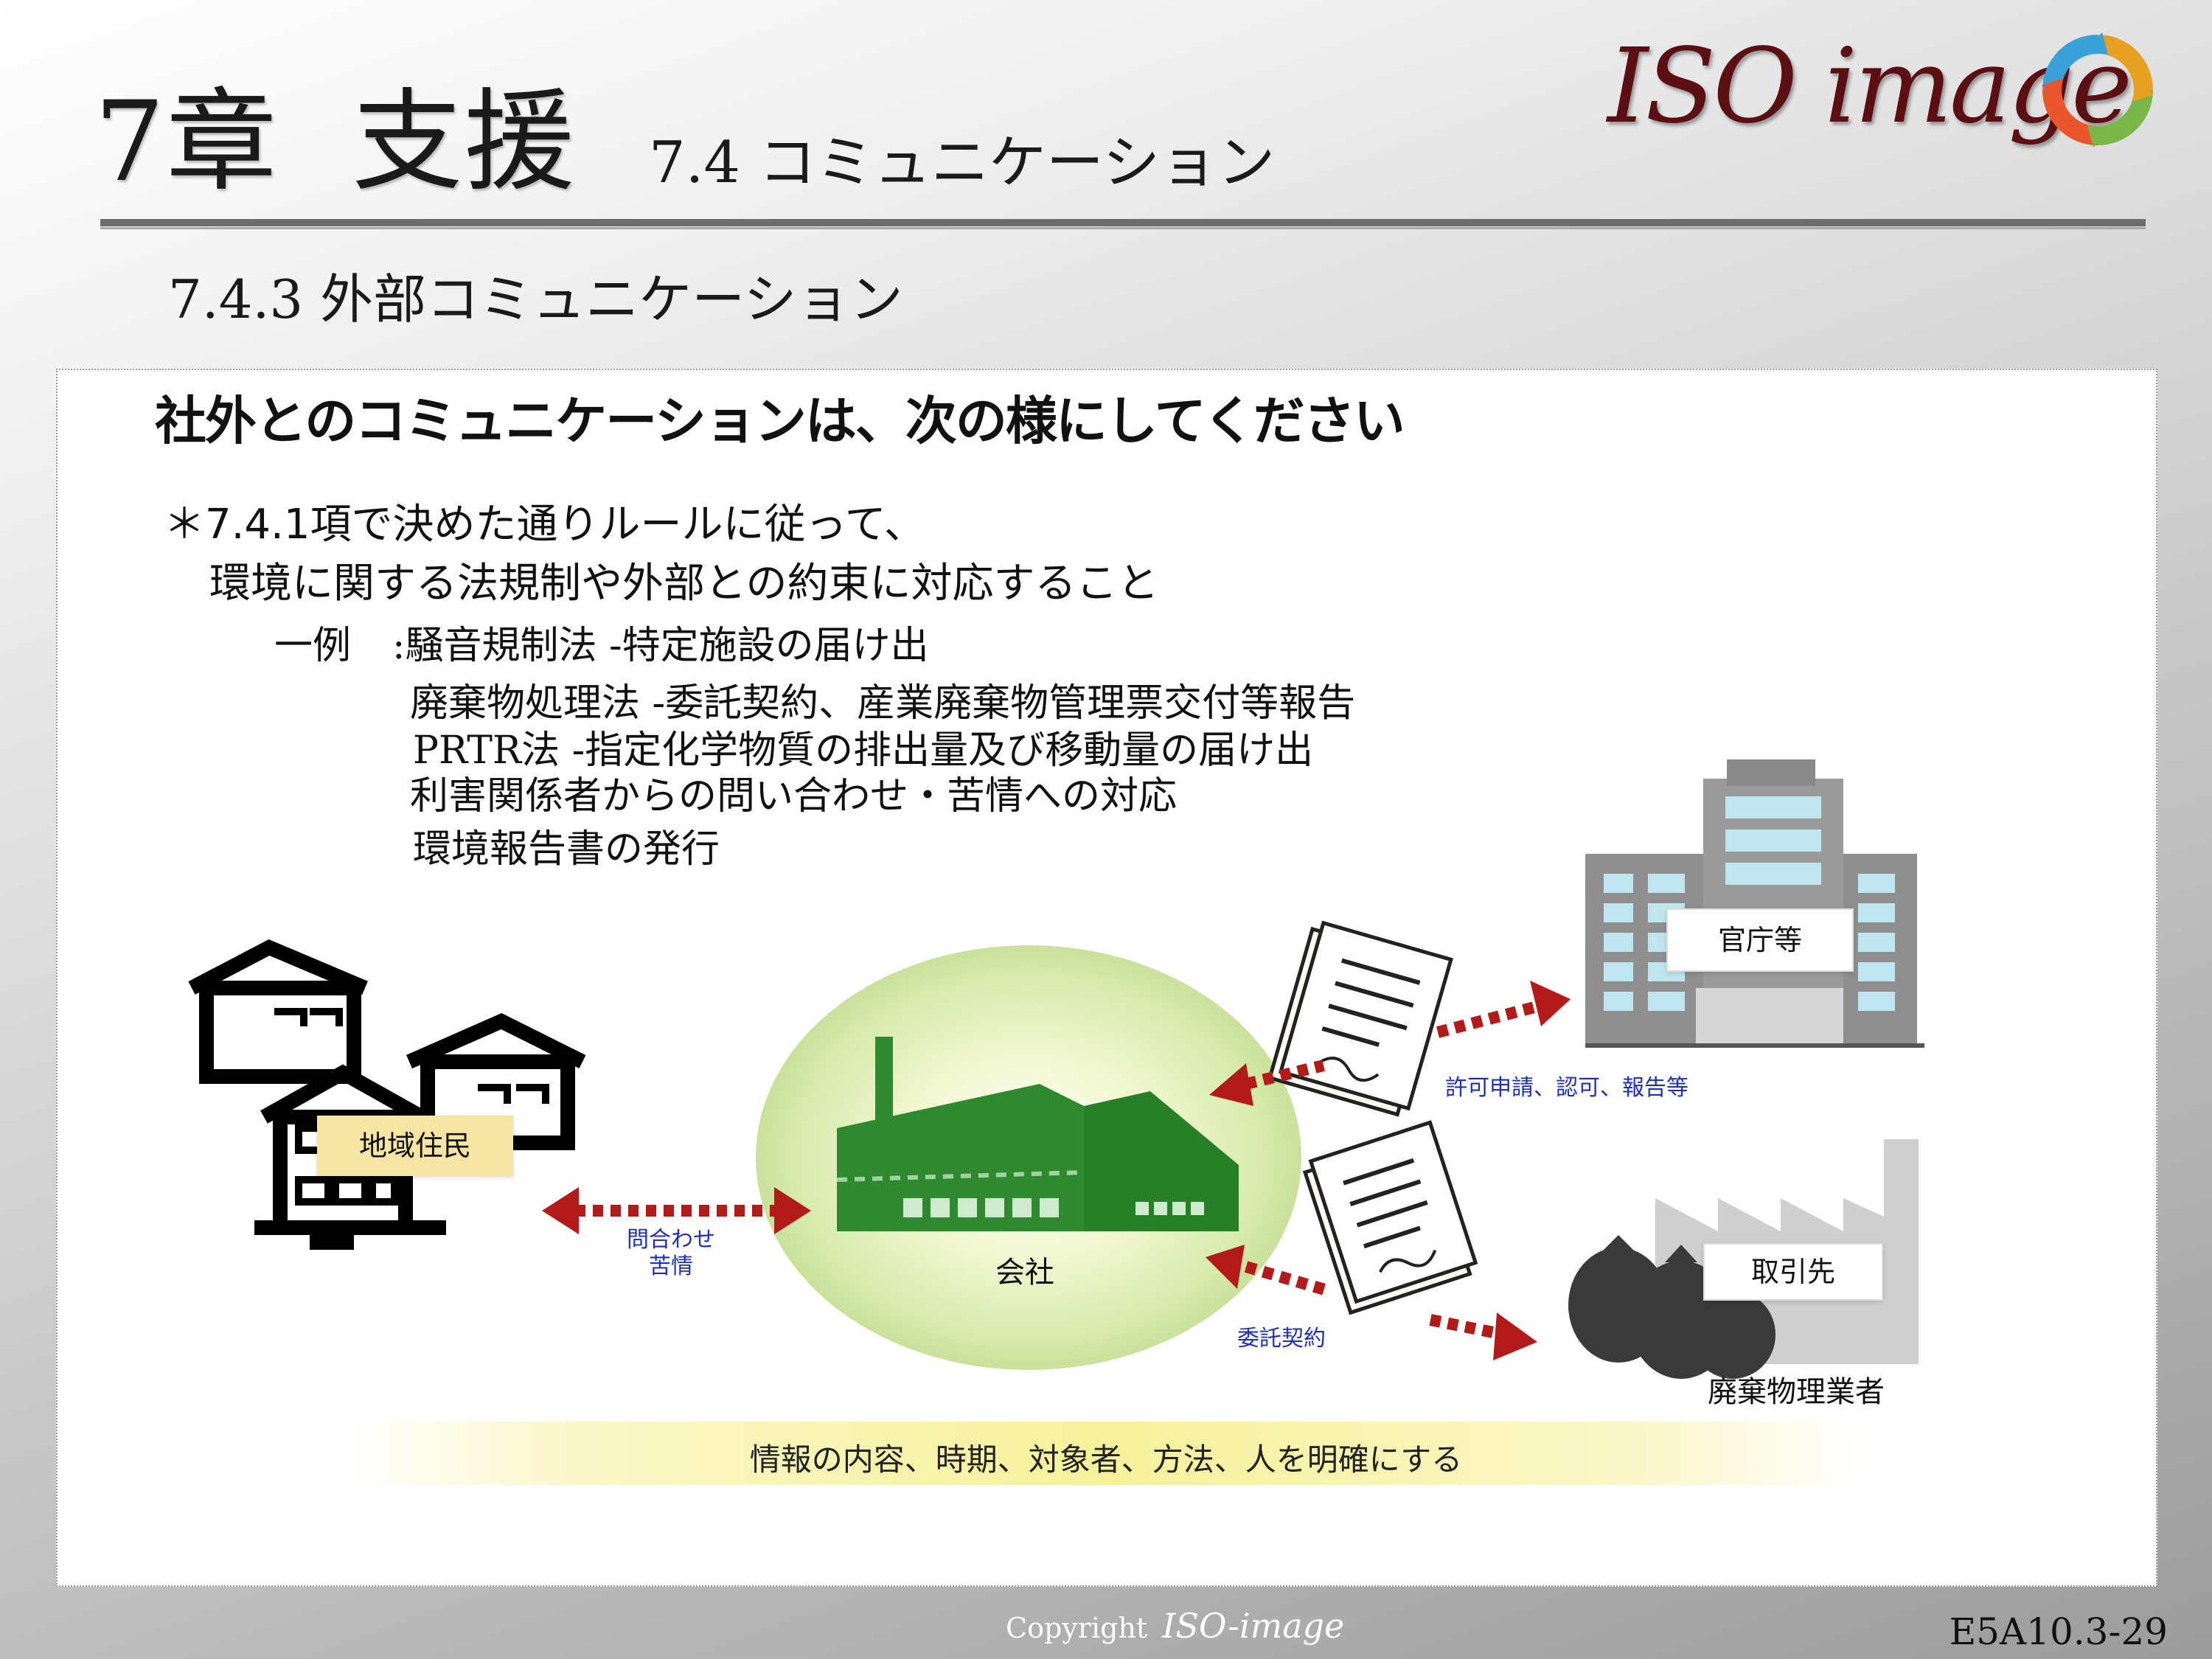 Image resolution: width=2212 pixels, height=1659 pixels. I want to click on government-label: 官庁等, so click(1760, 940).